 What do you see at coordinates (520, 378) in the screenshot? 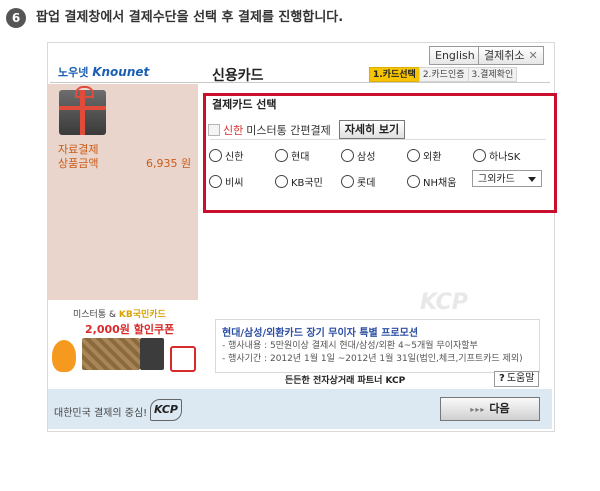
I see `help-label: 도움말` at bounding box center [520, 378].